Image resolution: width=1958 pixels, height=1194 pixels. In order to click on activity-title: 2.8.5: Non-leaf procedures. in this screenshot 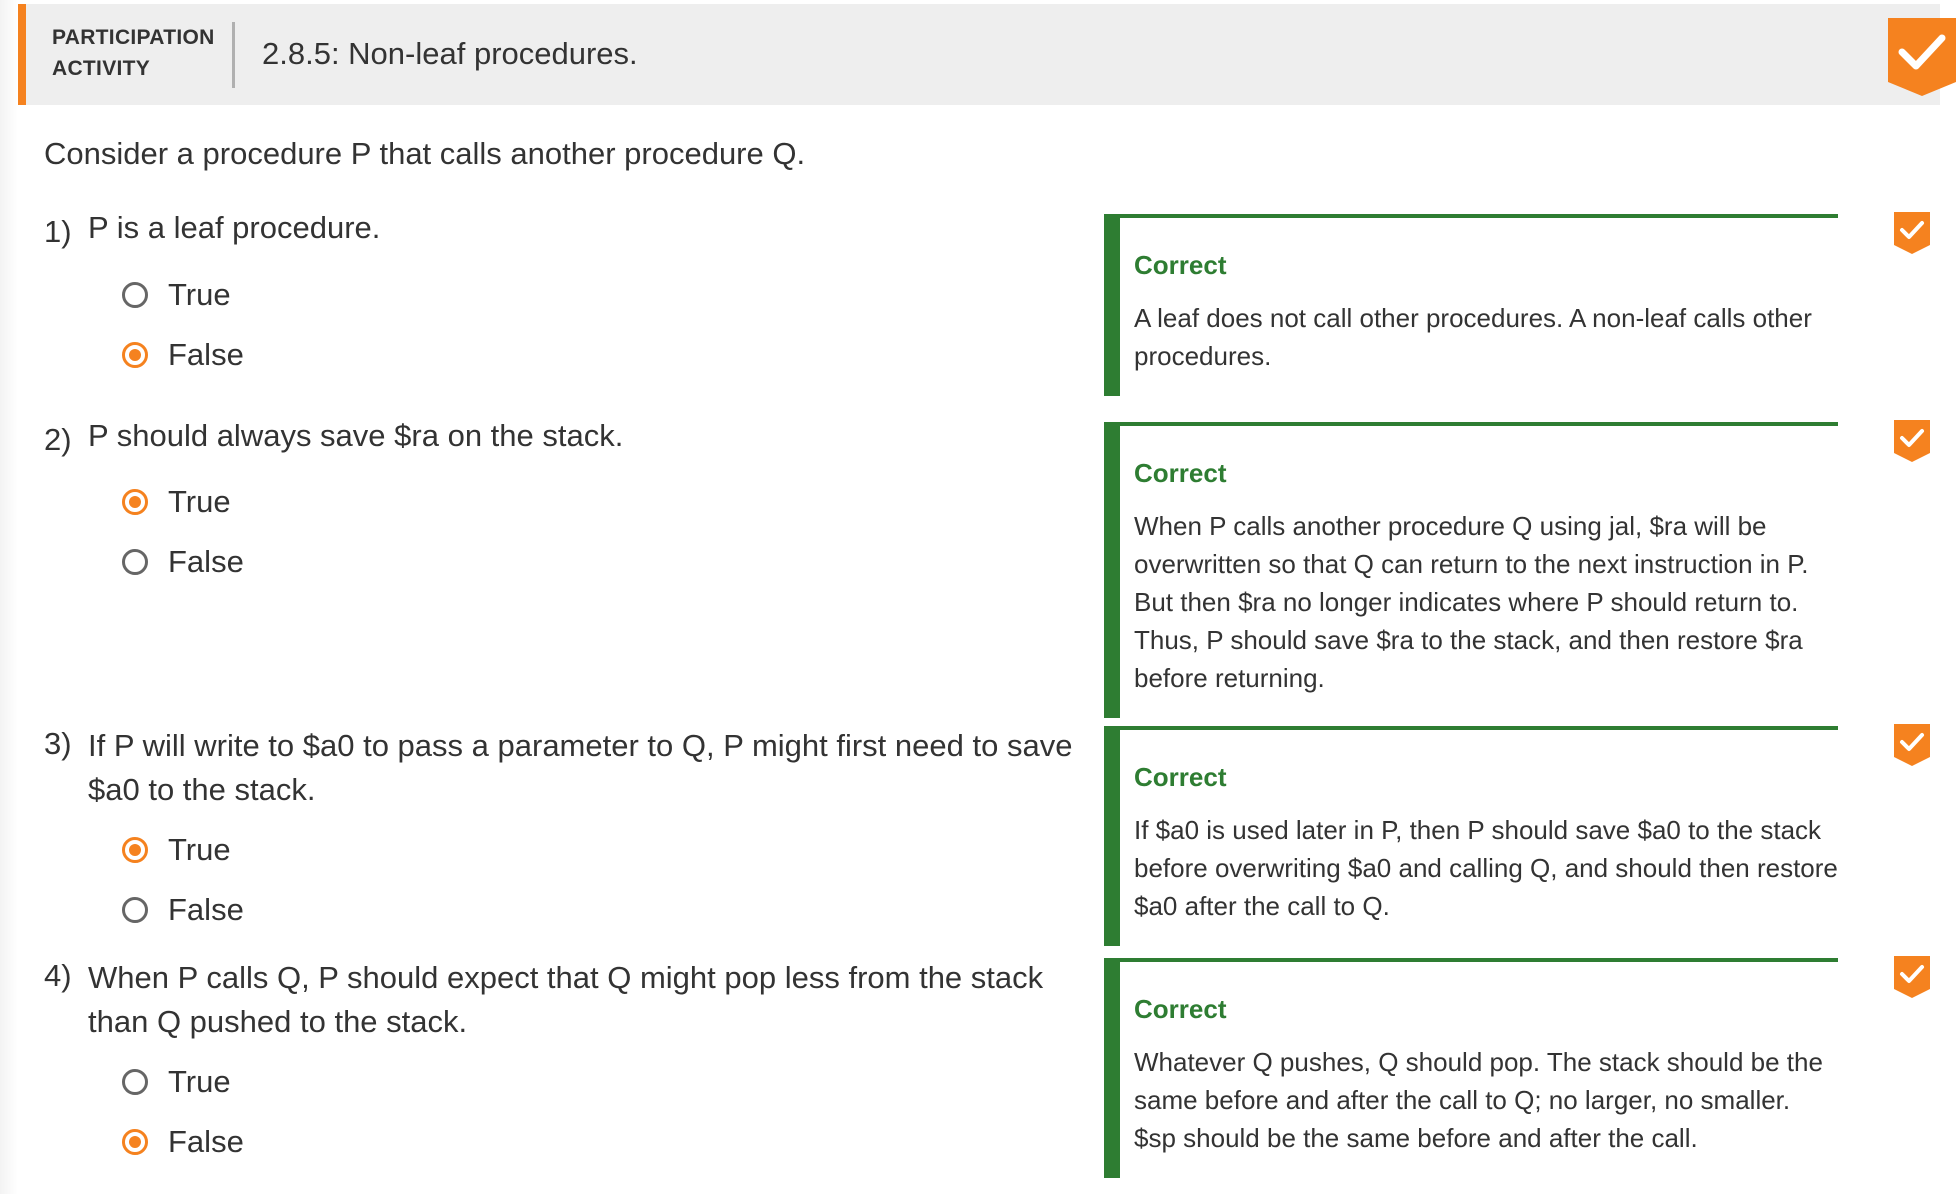, I will do `click(450, 53)`.